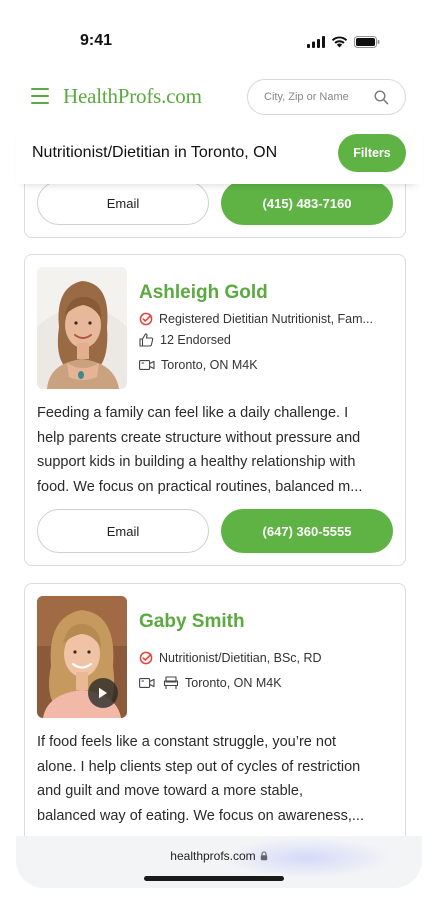  What do you see at coordinates (307, 531) in the screenshot?
I see `phone-button: (647) 360-5555` at bounding box center [307, 531].